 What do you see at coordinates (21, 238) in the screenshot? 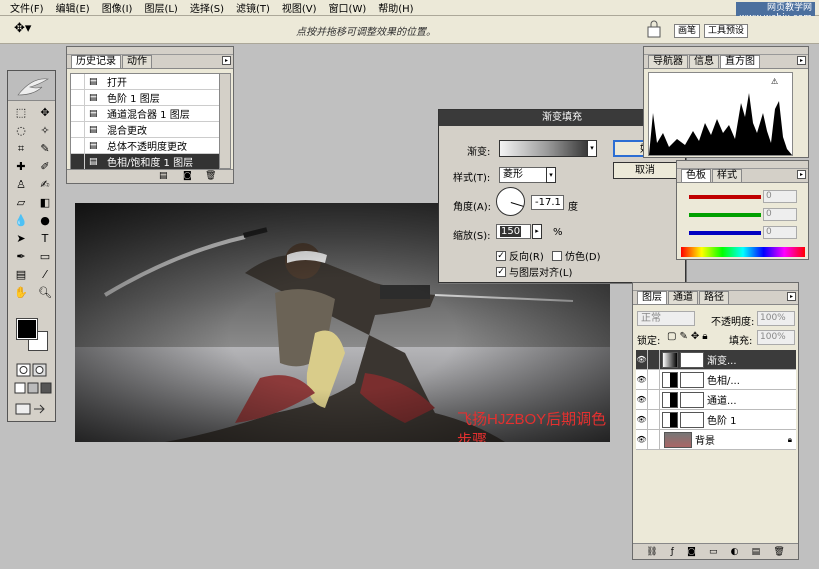
I see `path-selection-tool-icon: ➤` at bounding box center [21, 238].